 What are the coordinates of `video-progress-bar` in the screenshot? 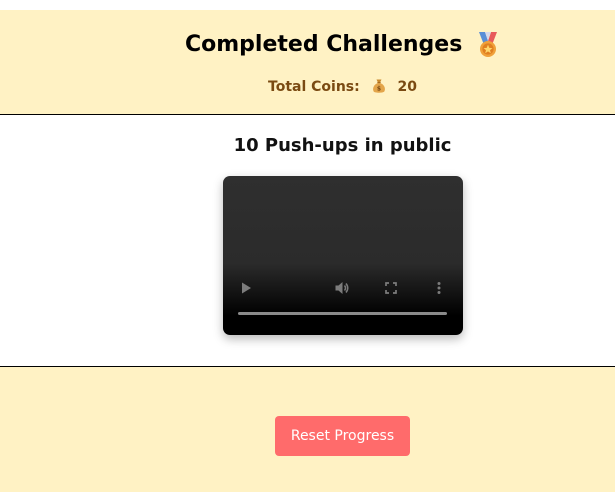 It's located at (342, 313).